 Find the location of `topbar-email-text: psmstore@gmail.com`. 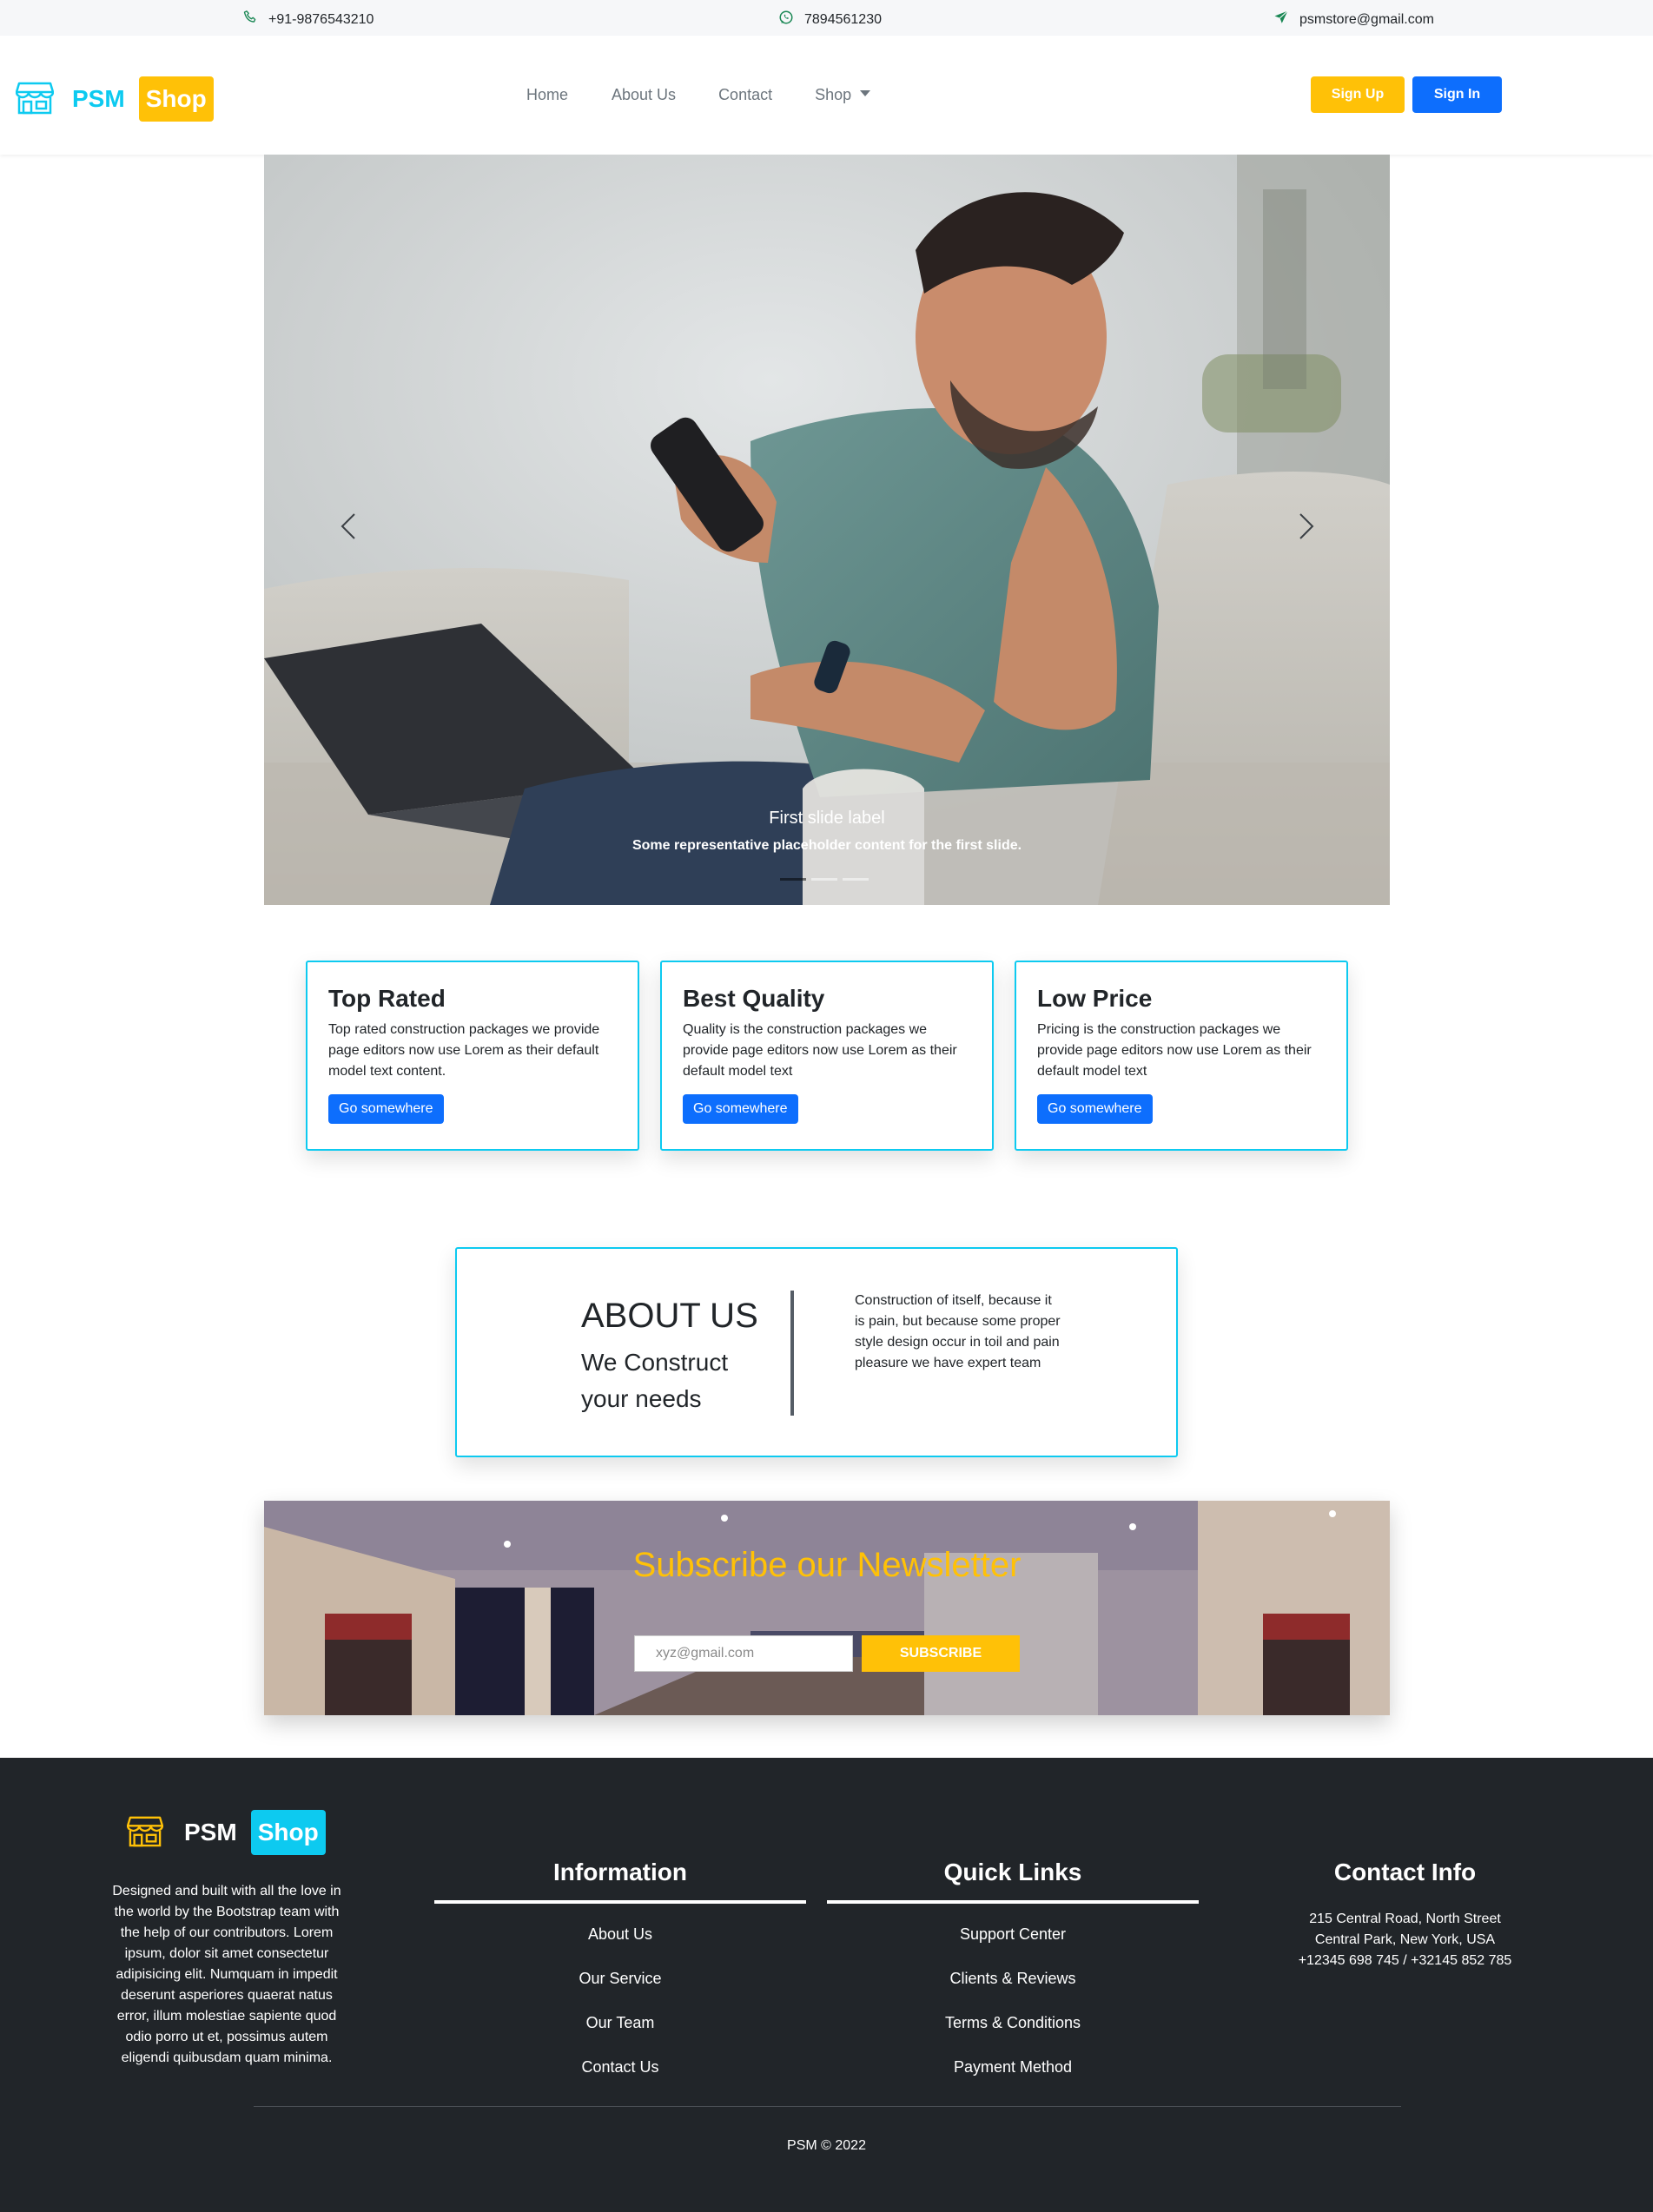

topbar-email-text: psmstore@gmail.com is located at coordinates (1366, 19).